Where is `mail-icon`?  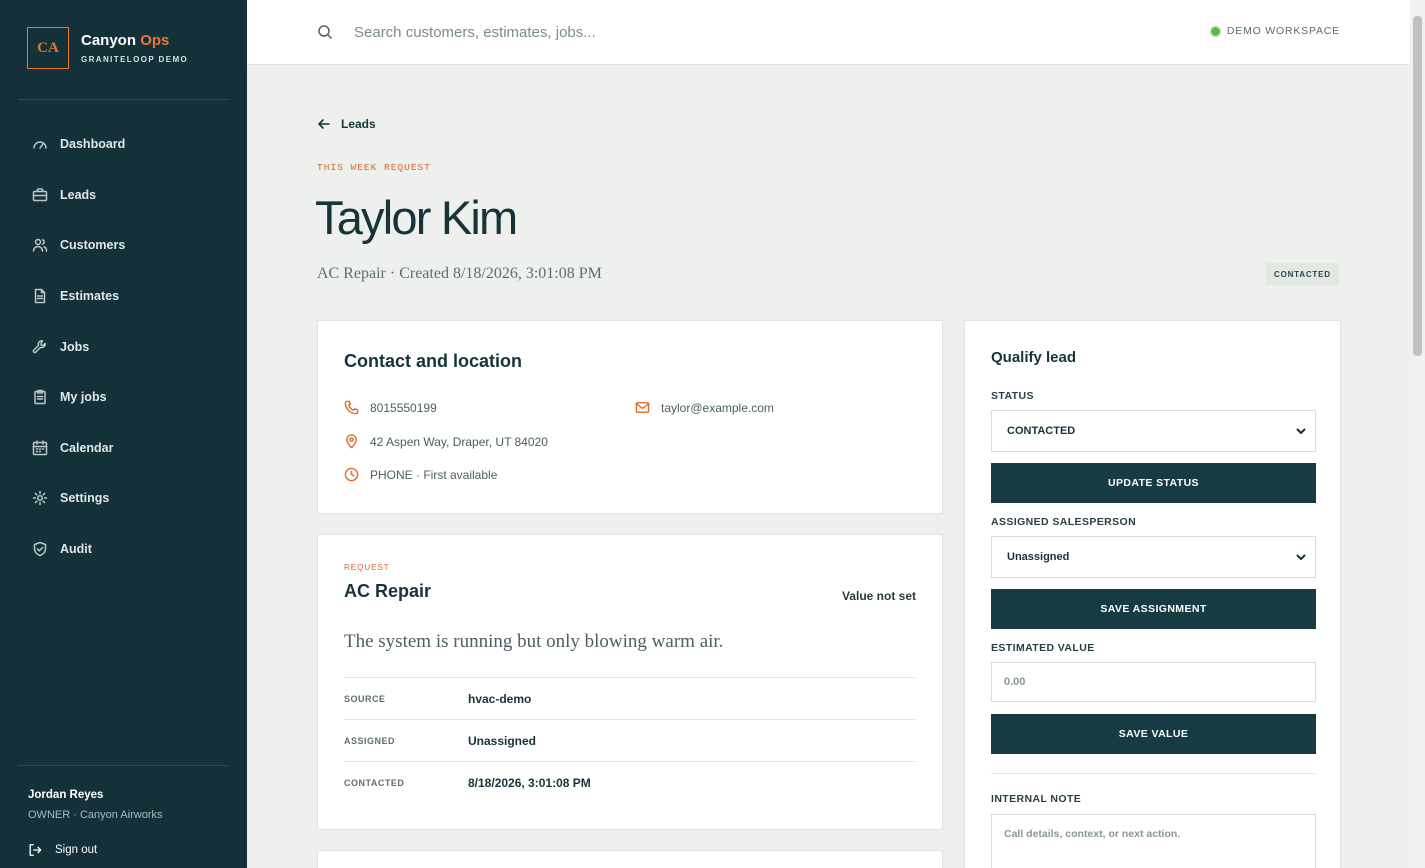 mail-icon is located at coordinates (642, 407).